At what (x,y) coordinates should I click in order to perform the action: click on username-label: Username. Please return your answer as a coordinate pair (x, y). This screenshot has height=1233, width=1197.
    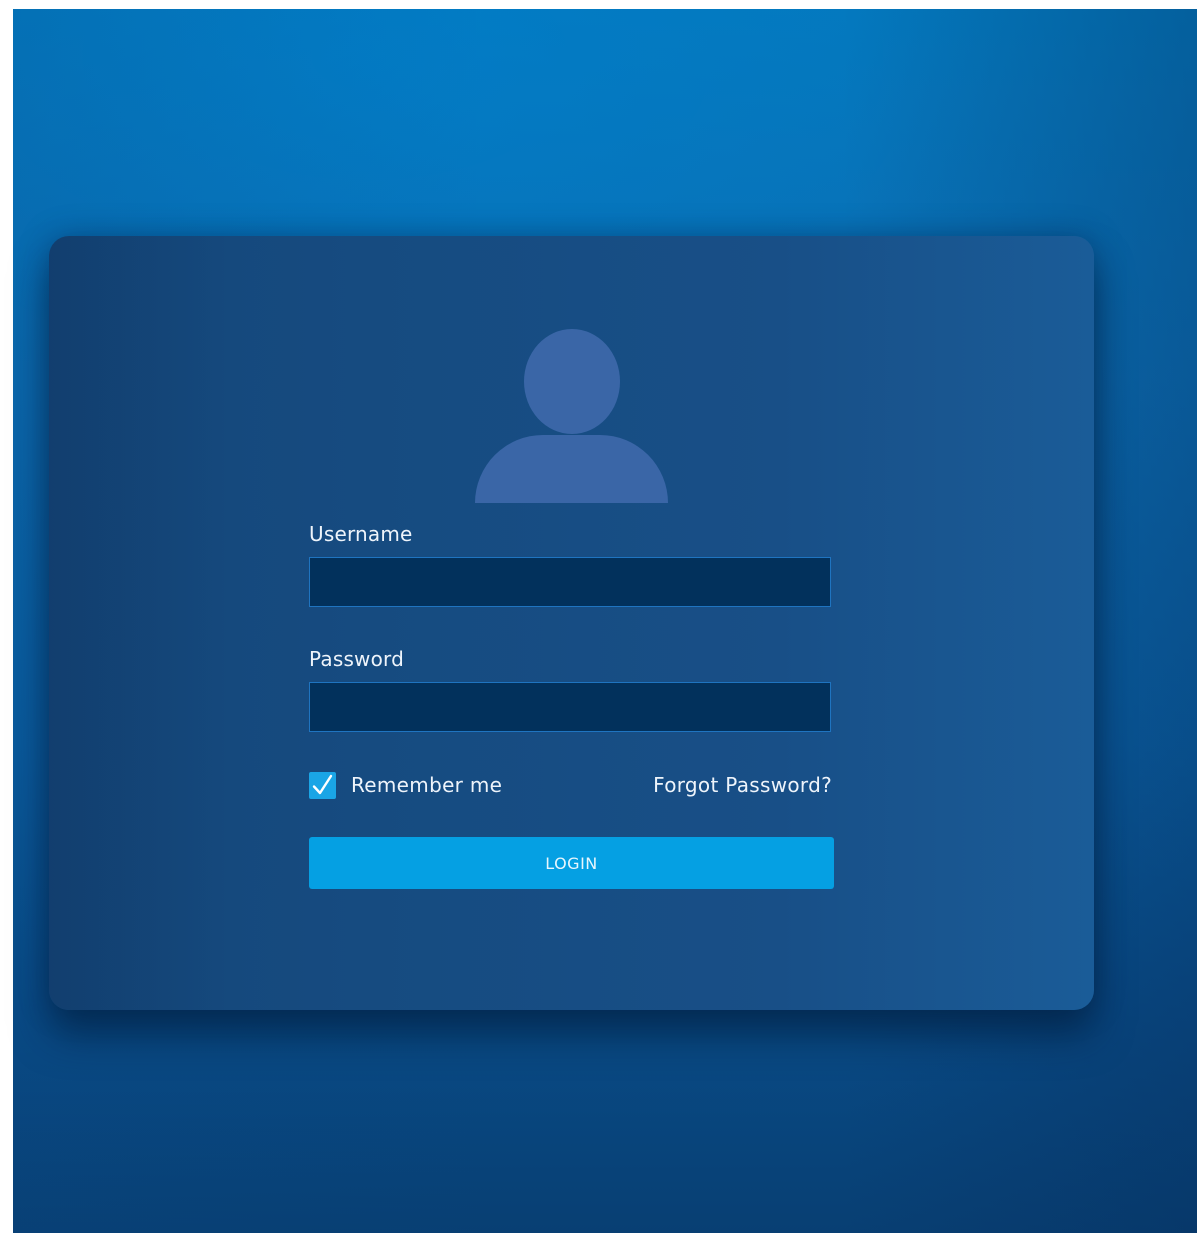
    Looking at the image, I should click on (361, 534).